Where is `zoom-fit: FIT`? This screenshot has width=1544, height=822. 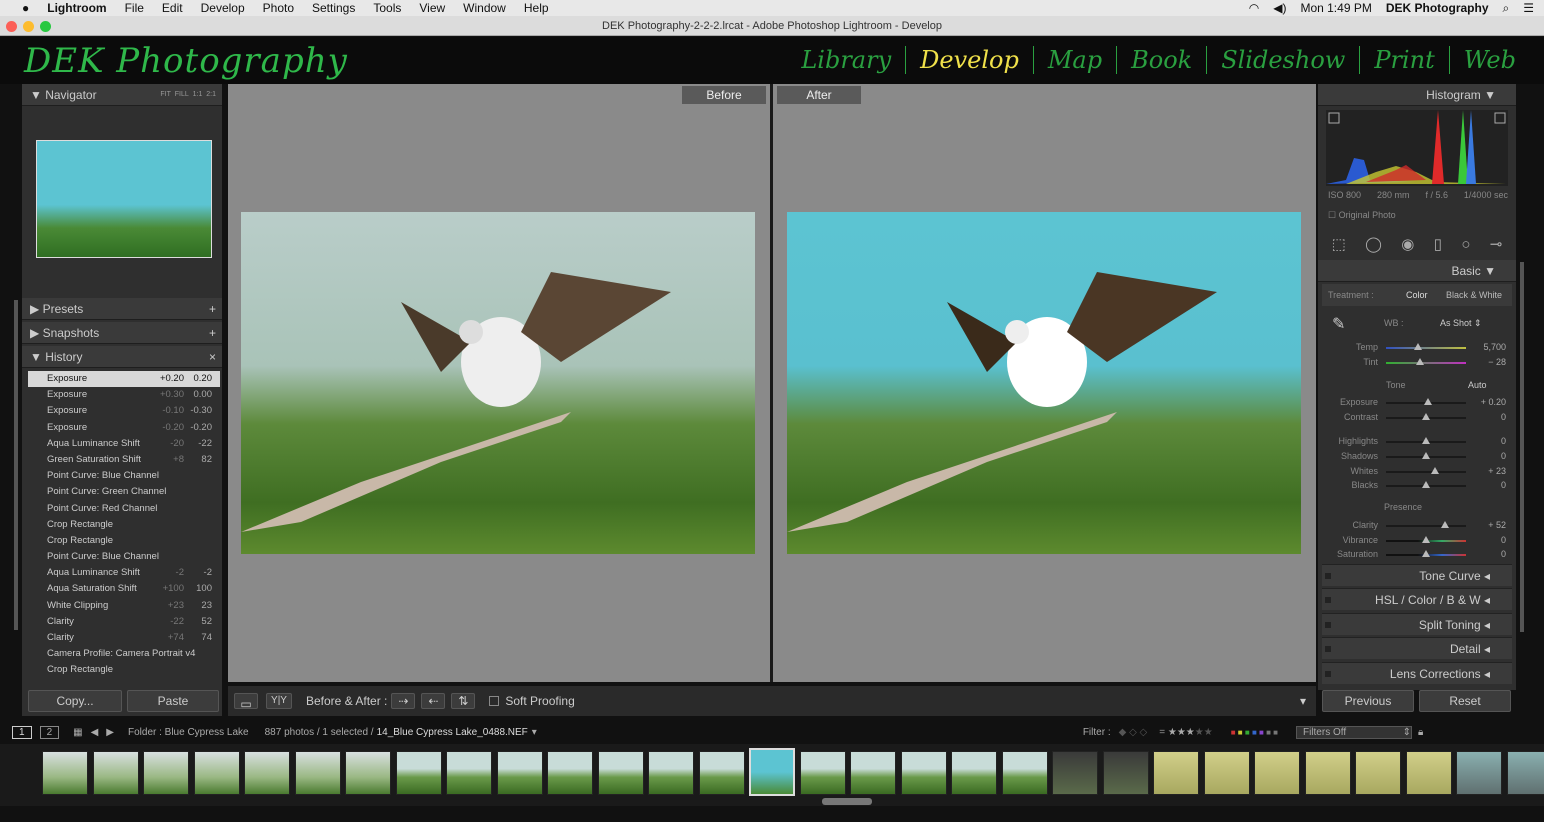
zoom-fit: FIT is located at coordinates (165, 94).